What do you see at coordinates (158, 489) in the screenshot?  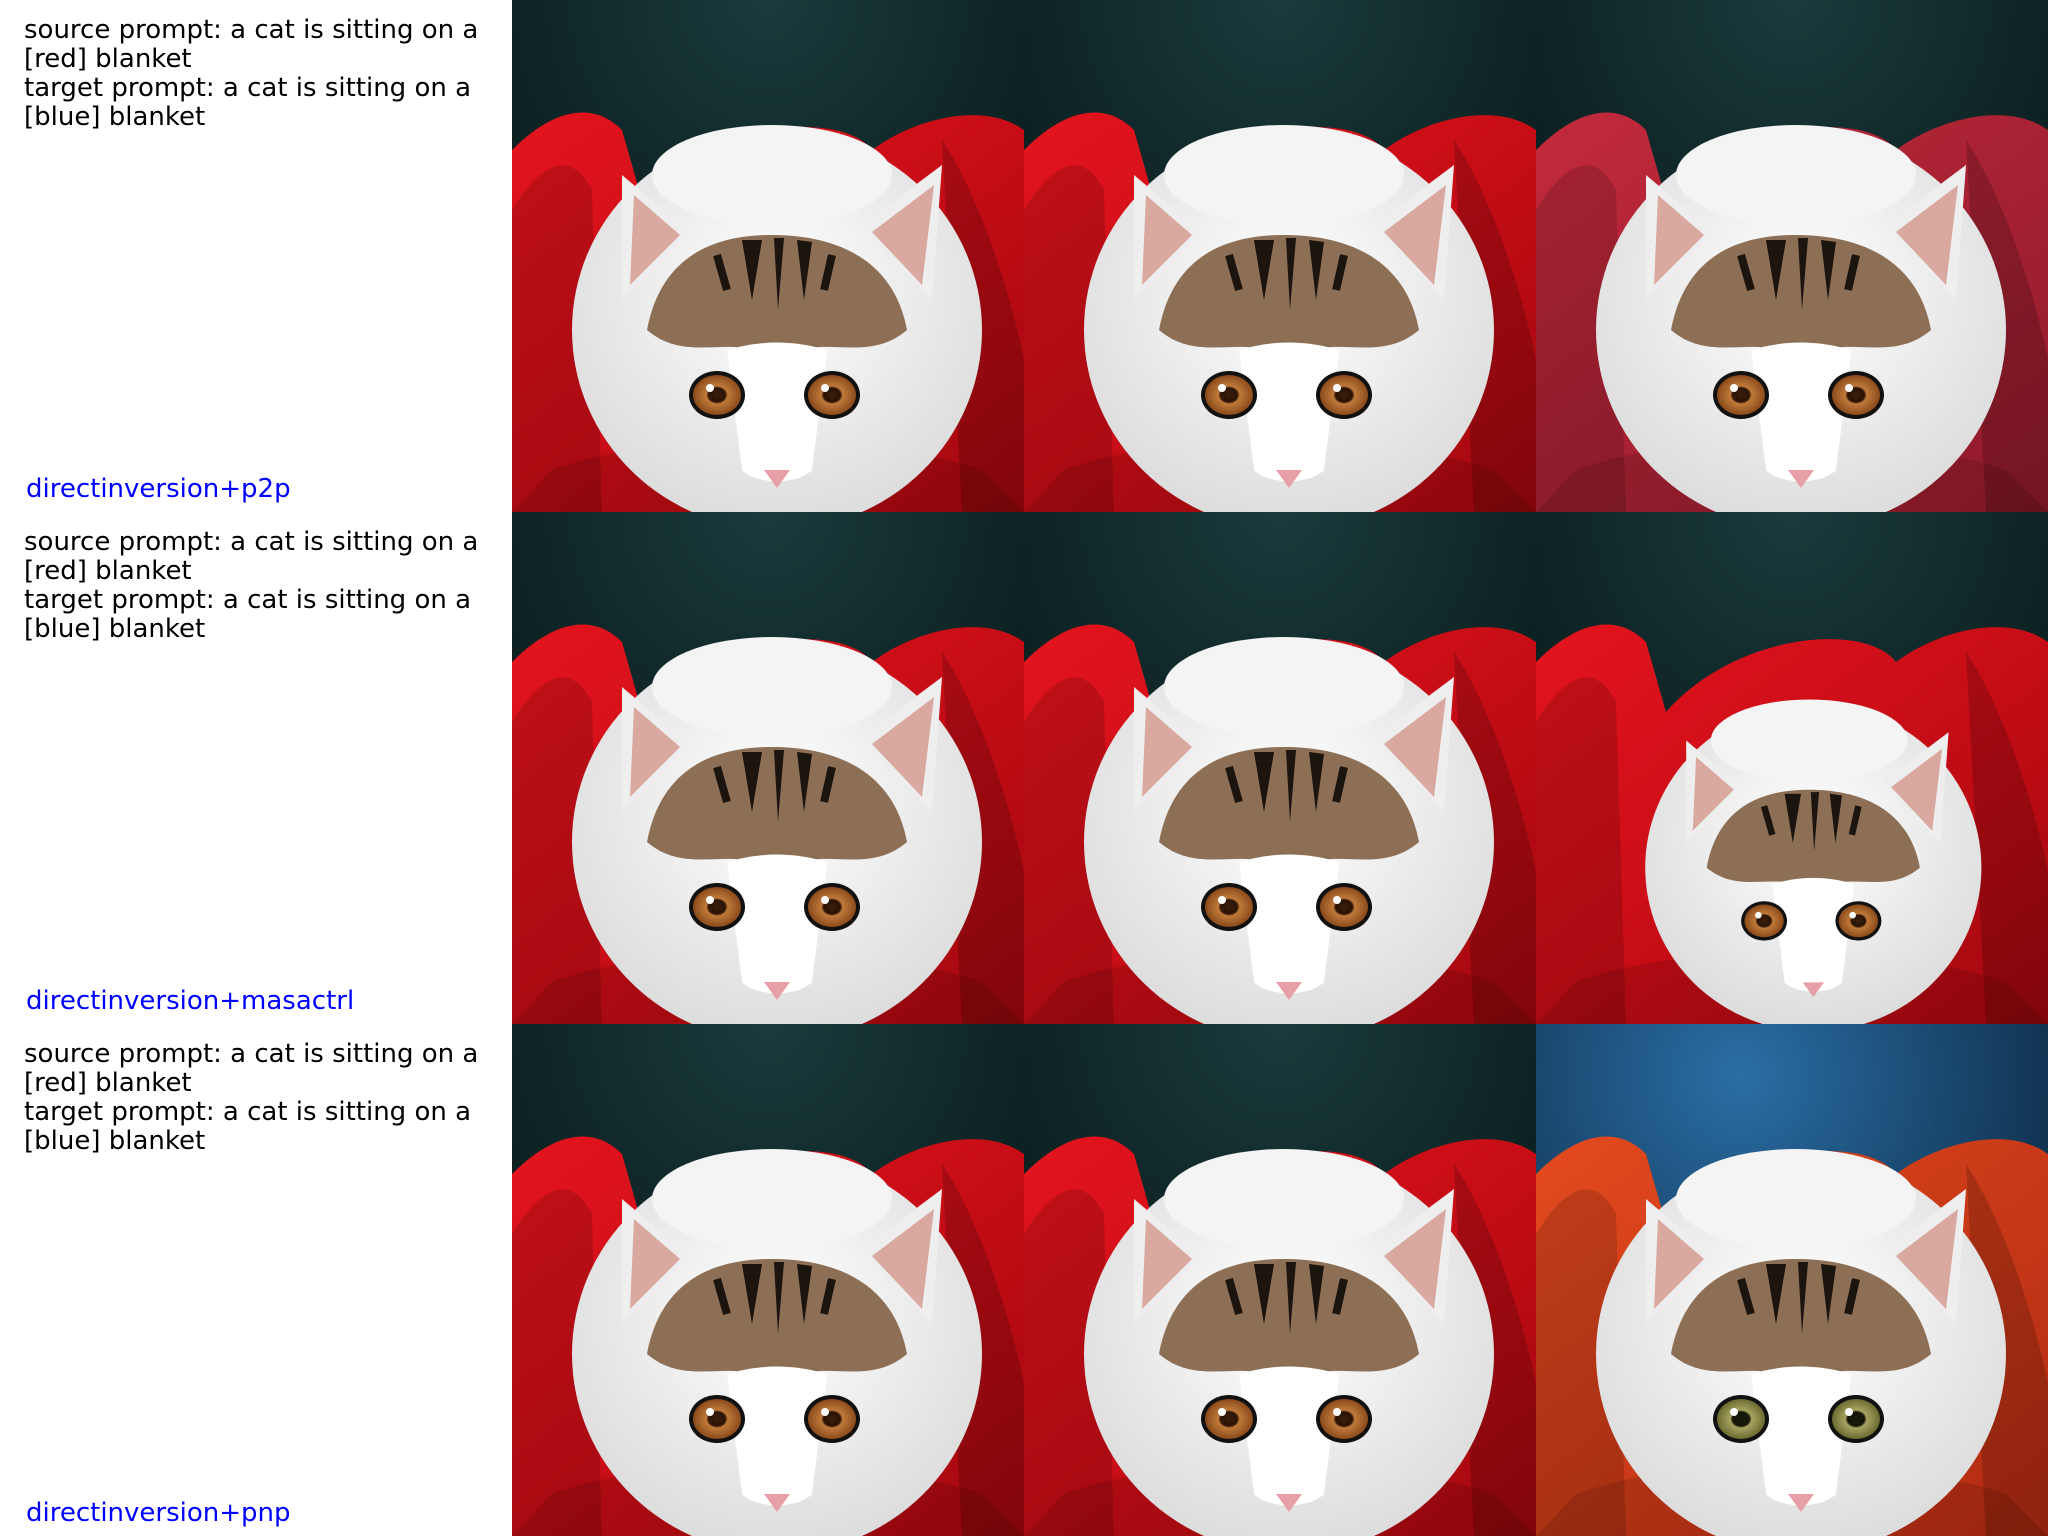 I see `method-label: directinversion+p2p` at bounding box center [158, 489].